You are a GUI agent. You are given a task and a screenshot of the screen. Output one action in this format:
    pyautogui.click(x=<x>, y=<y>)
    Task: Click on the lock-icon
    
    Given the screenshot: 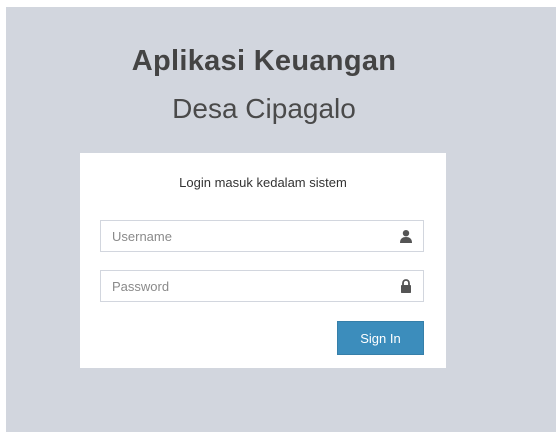 What is the action you would take?
    pyautogui.click(x=406, y=286)
    